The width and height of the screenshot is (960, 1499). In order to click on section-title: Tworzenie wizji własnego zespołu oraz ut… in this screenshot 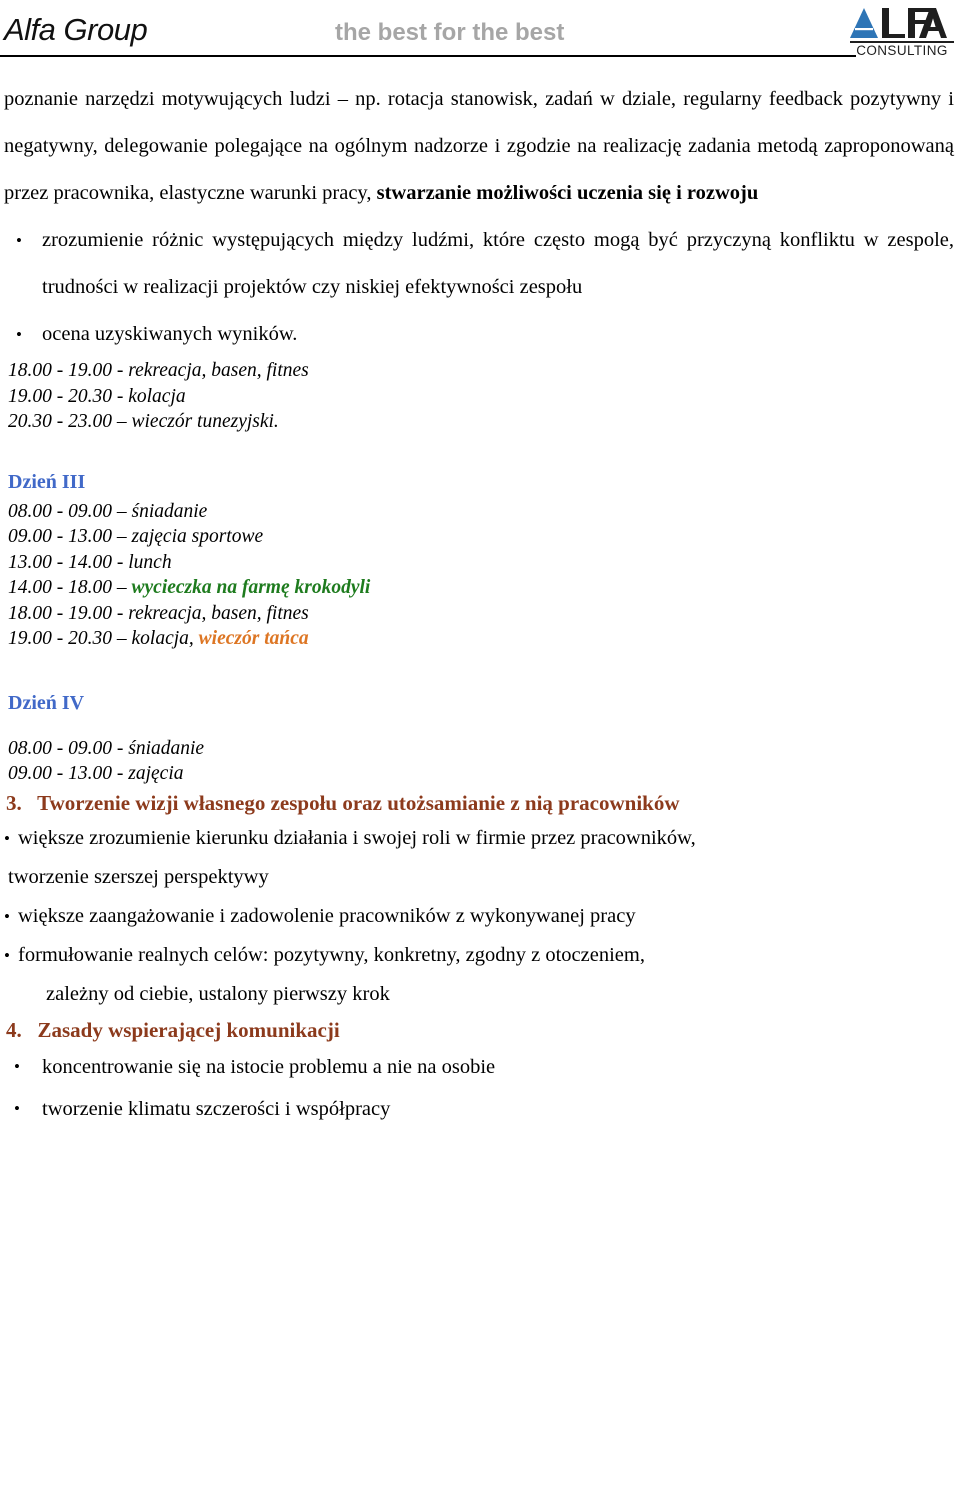, I will do `click(358, 802)`.